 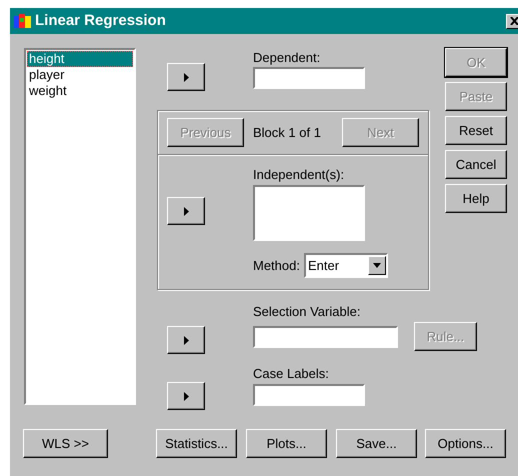 What do you see at coordinates (309, 78) in the screenshot?
I see `dependent-field` at bounding box center [309, 78].